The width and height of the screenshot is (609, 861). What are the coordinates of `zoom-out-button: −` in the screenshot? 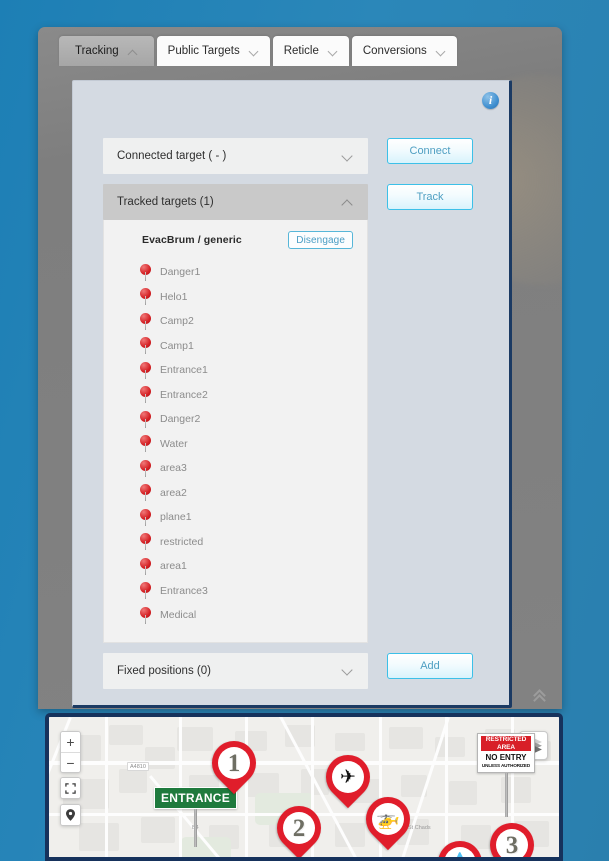 It's located at (70, 762).